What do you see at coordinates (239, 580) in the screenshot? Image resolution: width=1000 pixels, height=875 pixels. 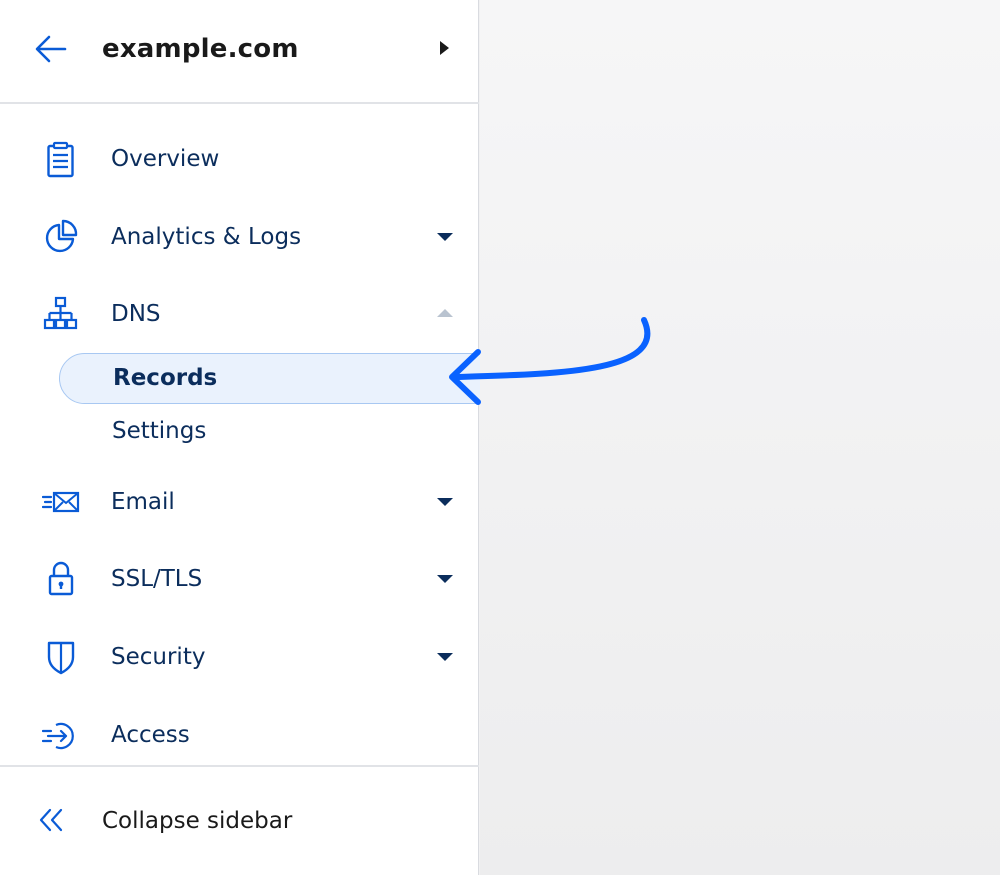 I see `nav-item-ssl-tls: SSL/TLS` at bounding box center [239, 580].